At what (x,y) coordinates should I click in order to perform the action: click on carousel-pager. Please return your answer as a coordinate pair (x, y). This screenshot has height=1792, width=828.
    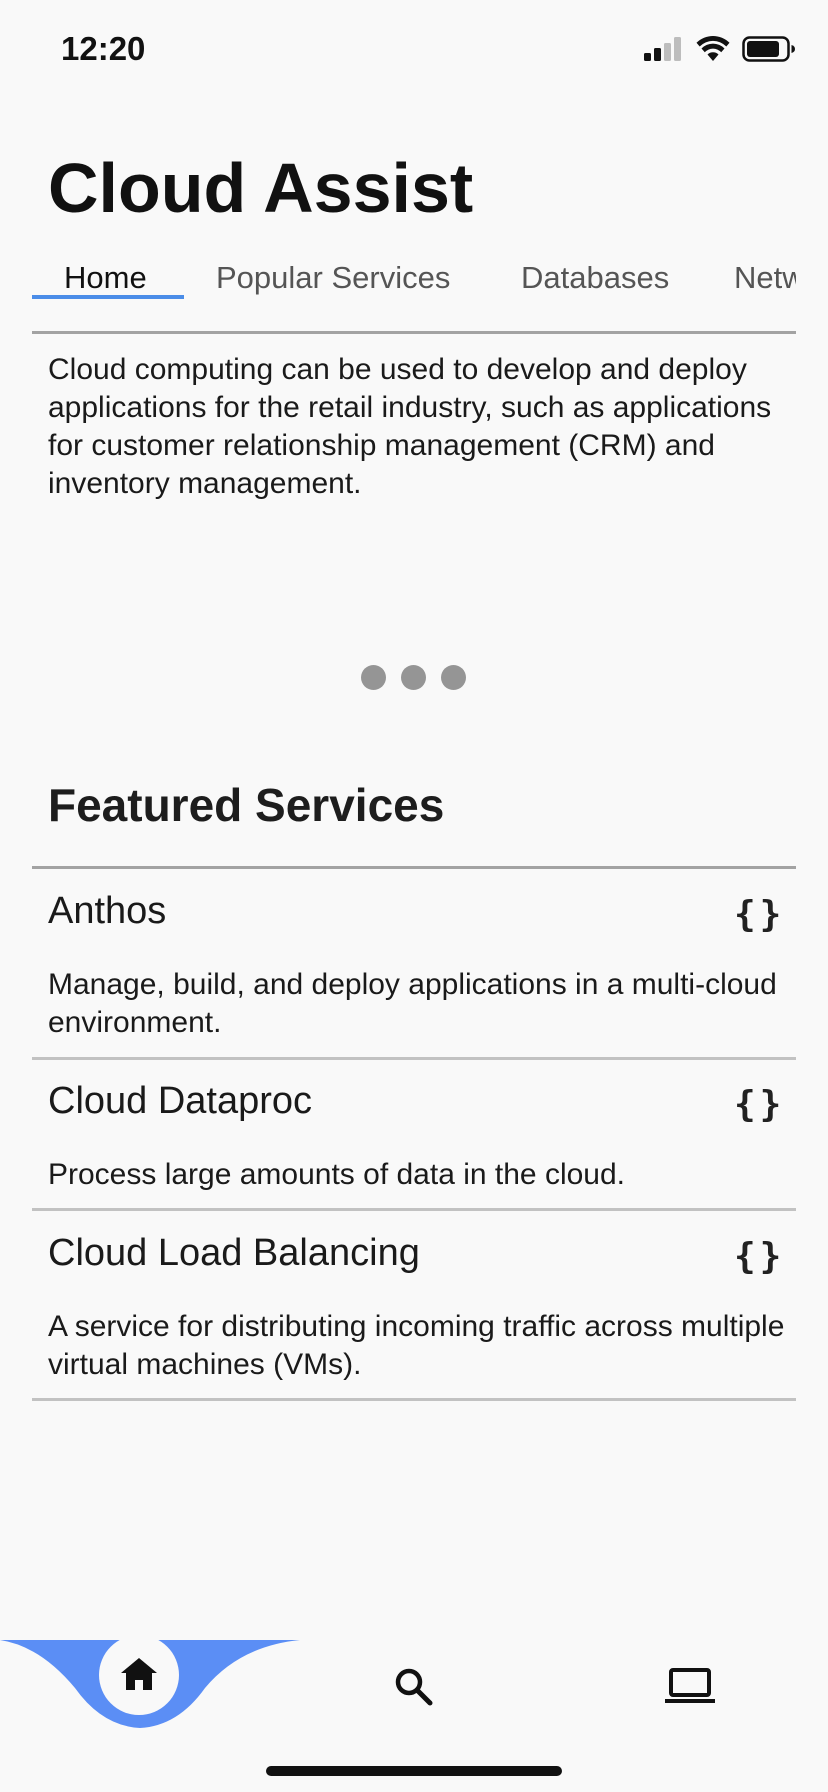
    Looking at the image, I should click on (413, 677).